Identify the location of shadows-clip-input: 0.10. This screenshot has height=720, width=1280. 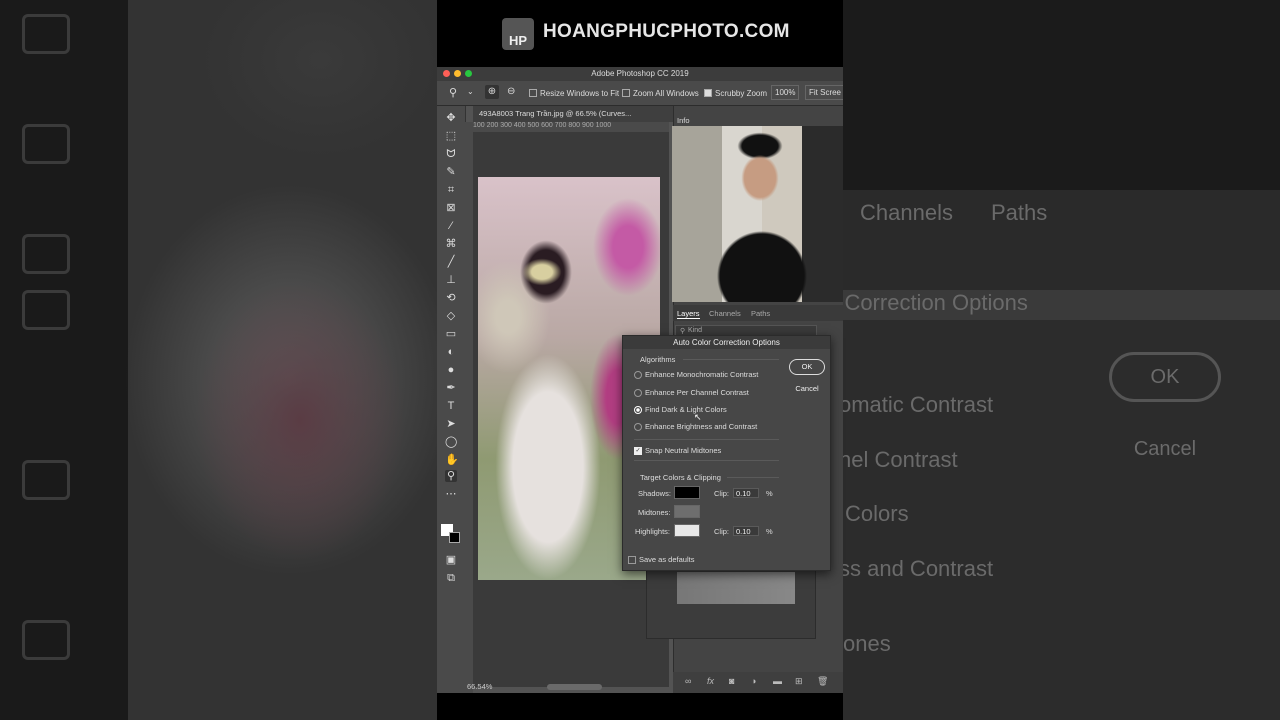
(746, 493).